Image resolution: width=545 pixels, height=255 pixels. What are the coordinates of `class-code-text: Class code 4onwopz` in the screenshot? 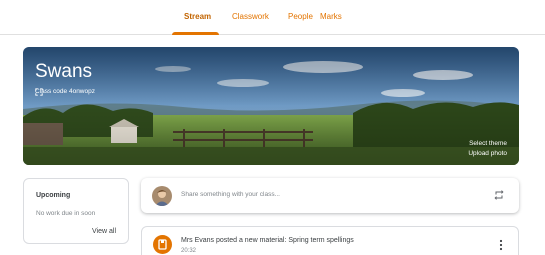 It's located at (65, 91).